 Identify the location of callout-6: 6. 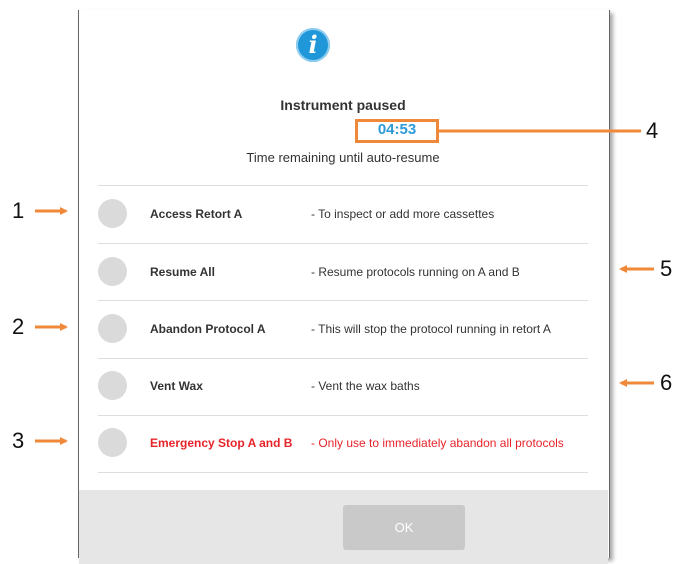
(666, 382).